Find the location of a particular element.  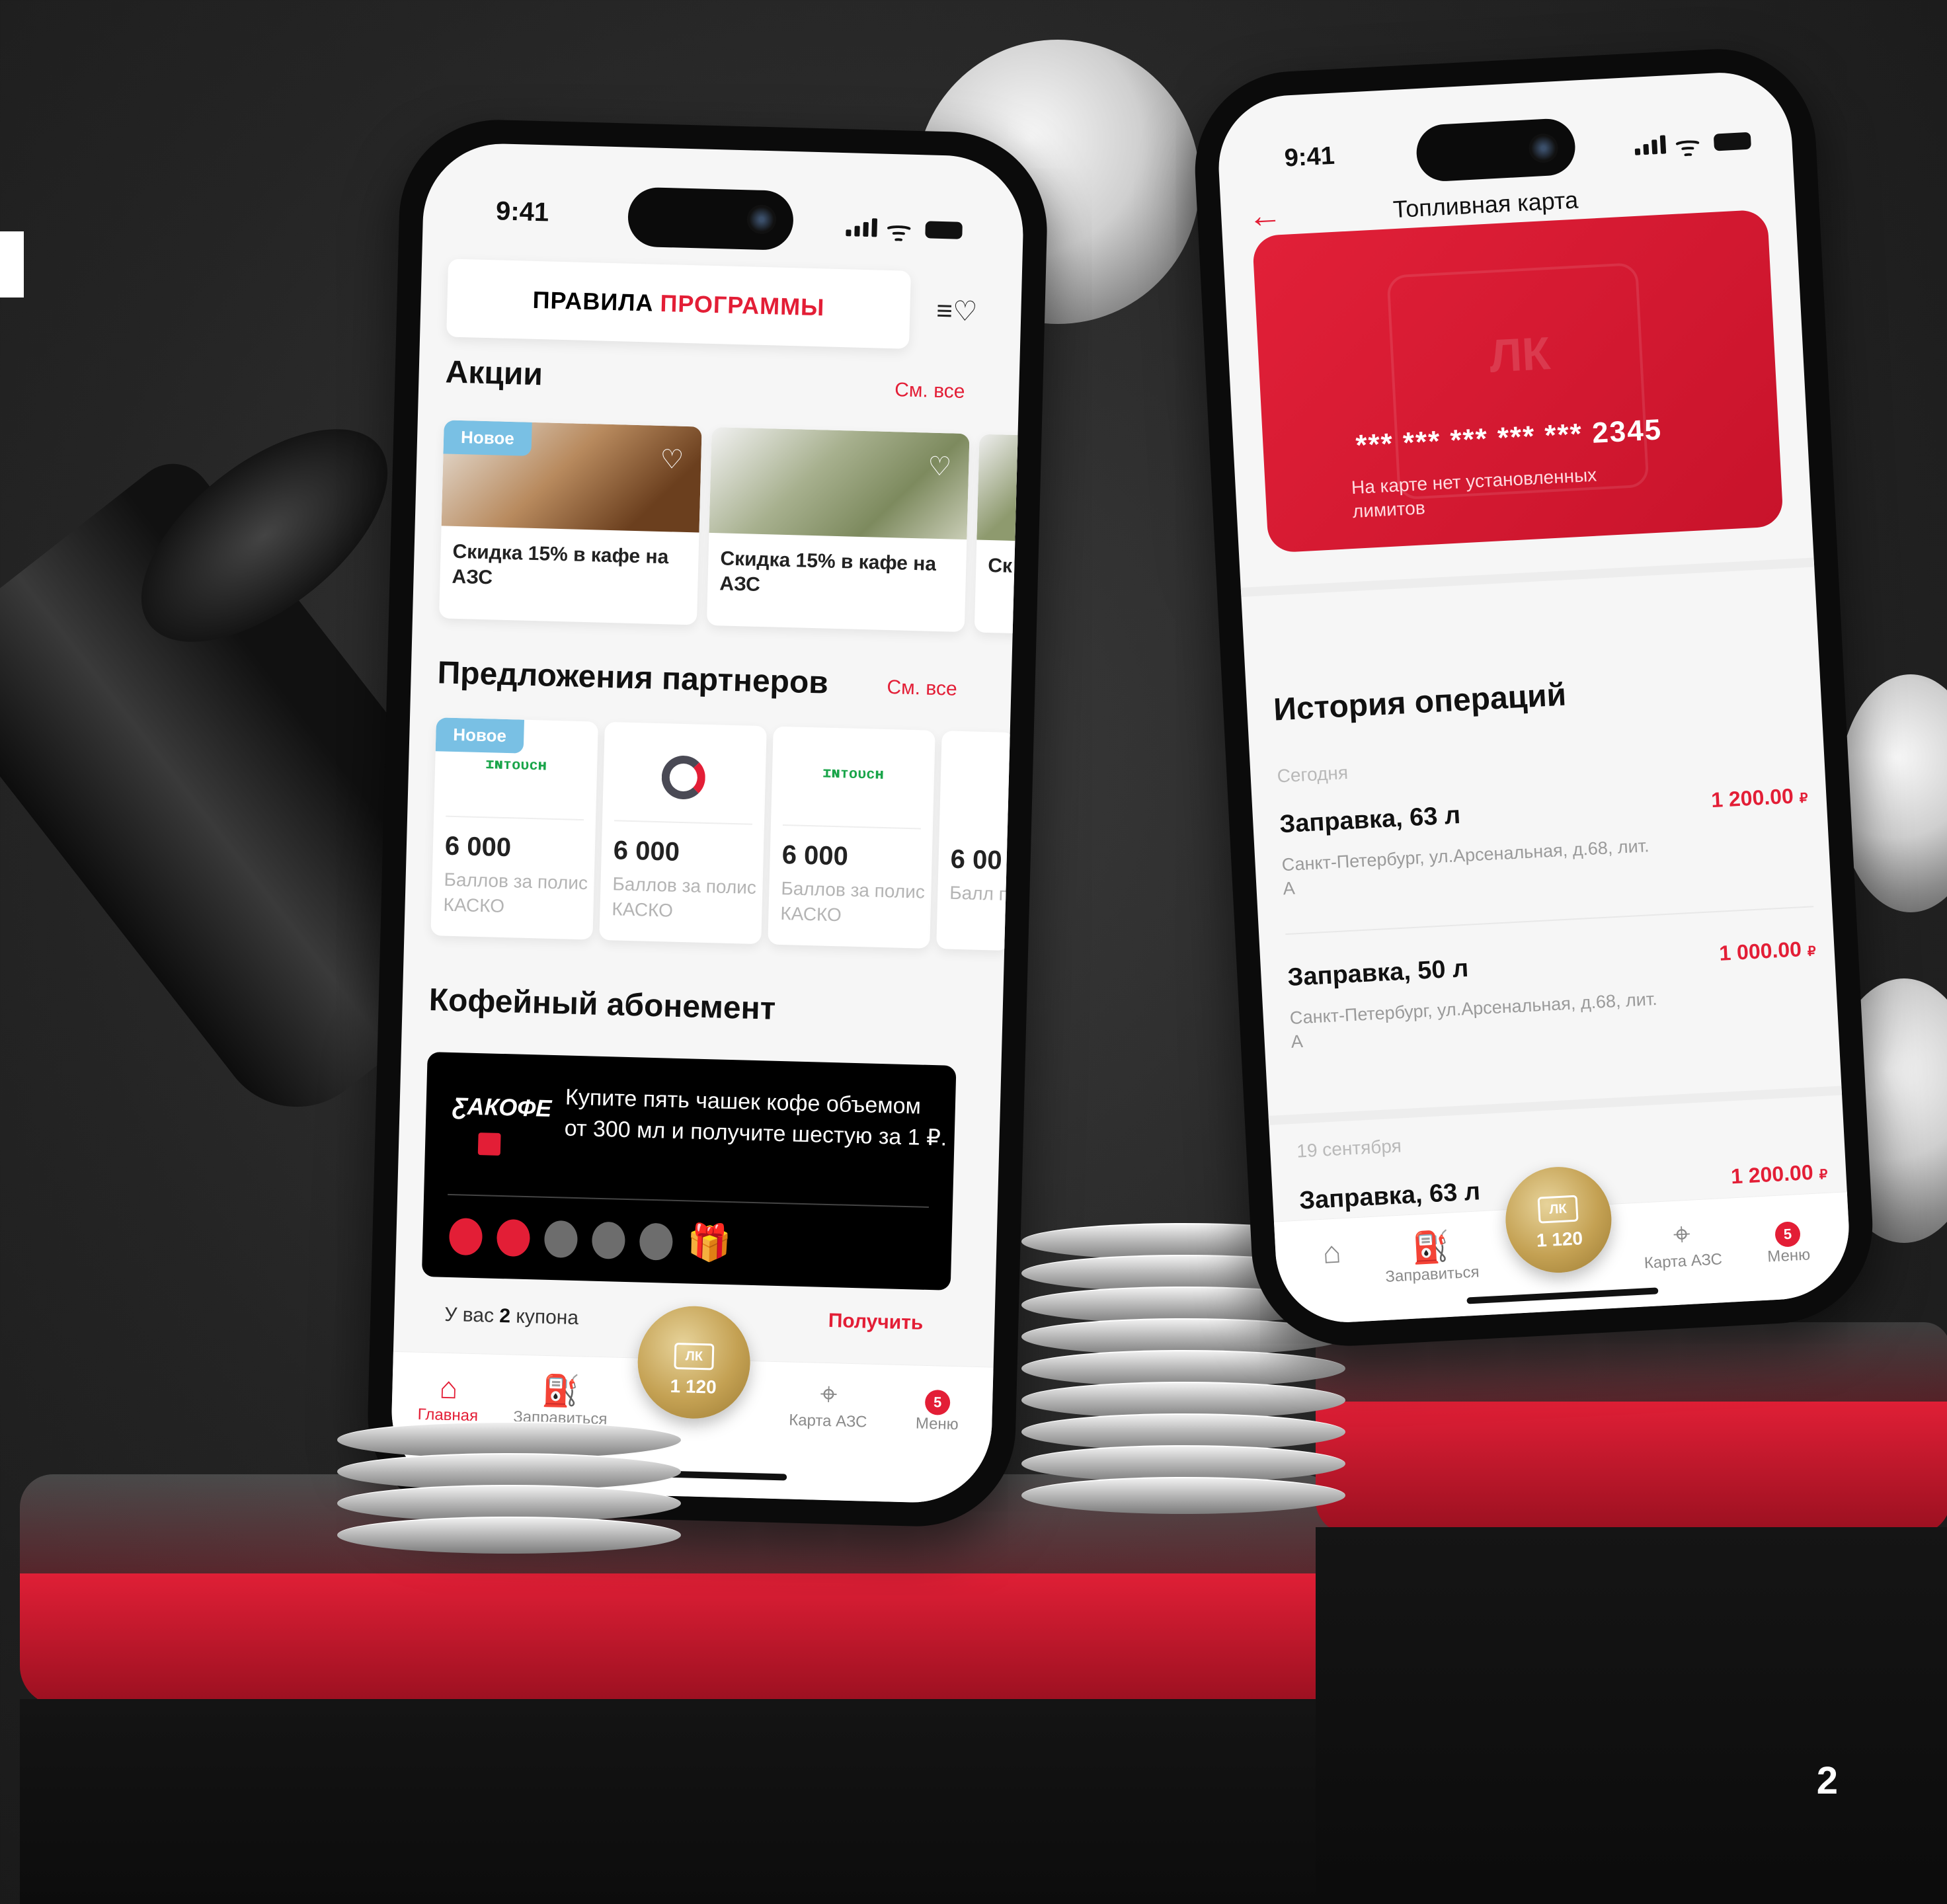

rules-prefix: ПРАВИЛА is located at coordinates (593, 301).